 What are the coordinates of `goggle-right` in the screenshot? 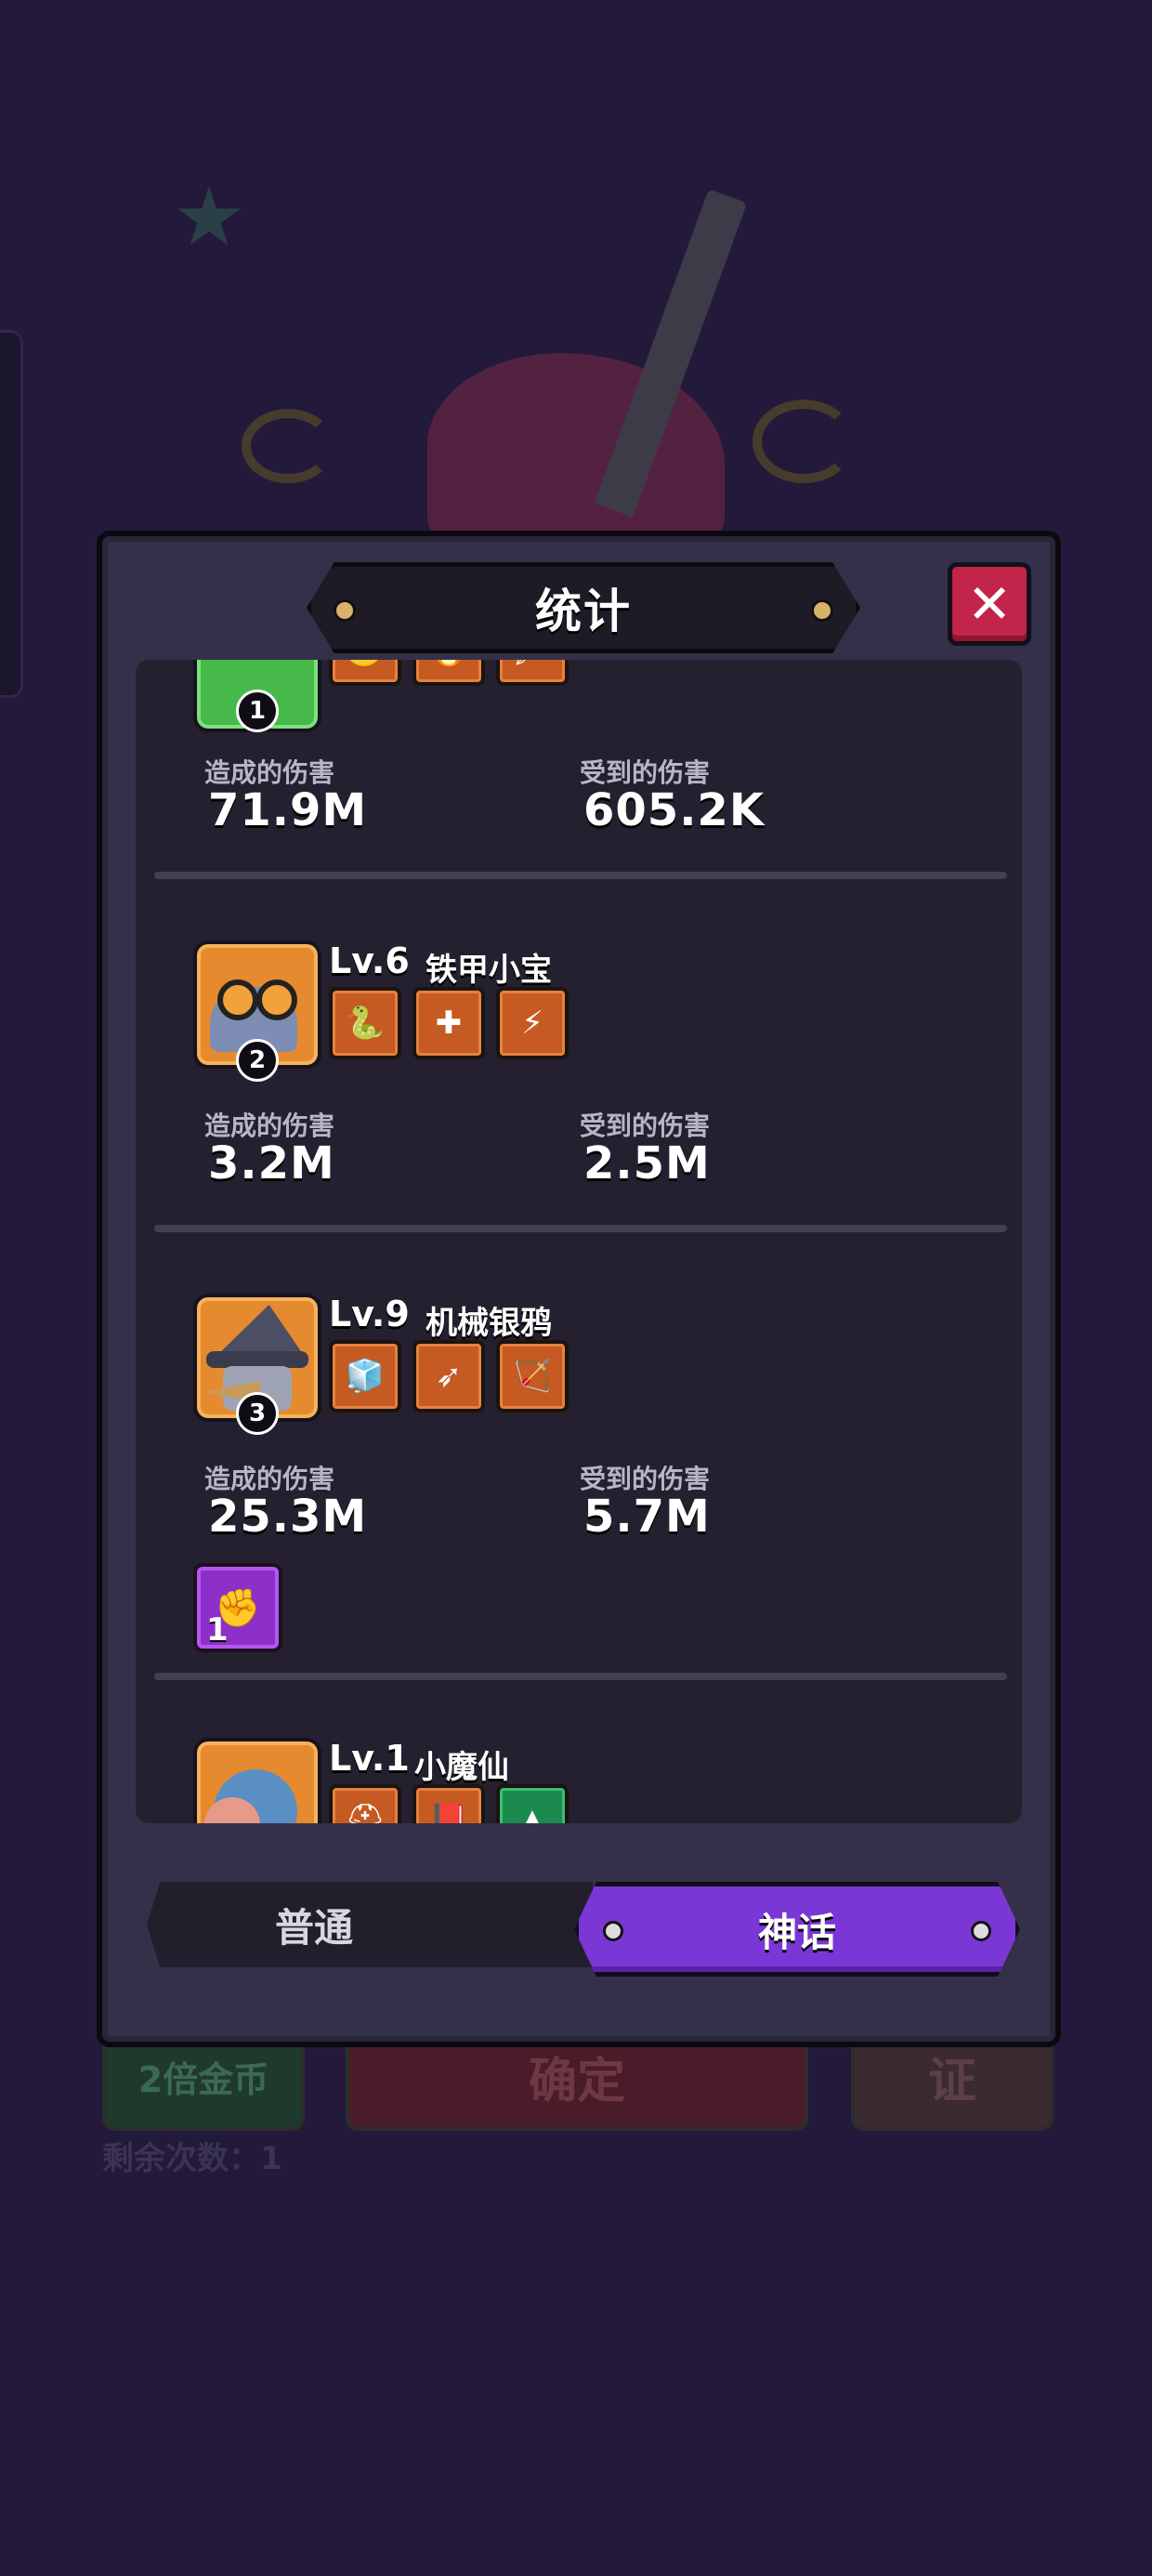 It's located at (276, 999).